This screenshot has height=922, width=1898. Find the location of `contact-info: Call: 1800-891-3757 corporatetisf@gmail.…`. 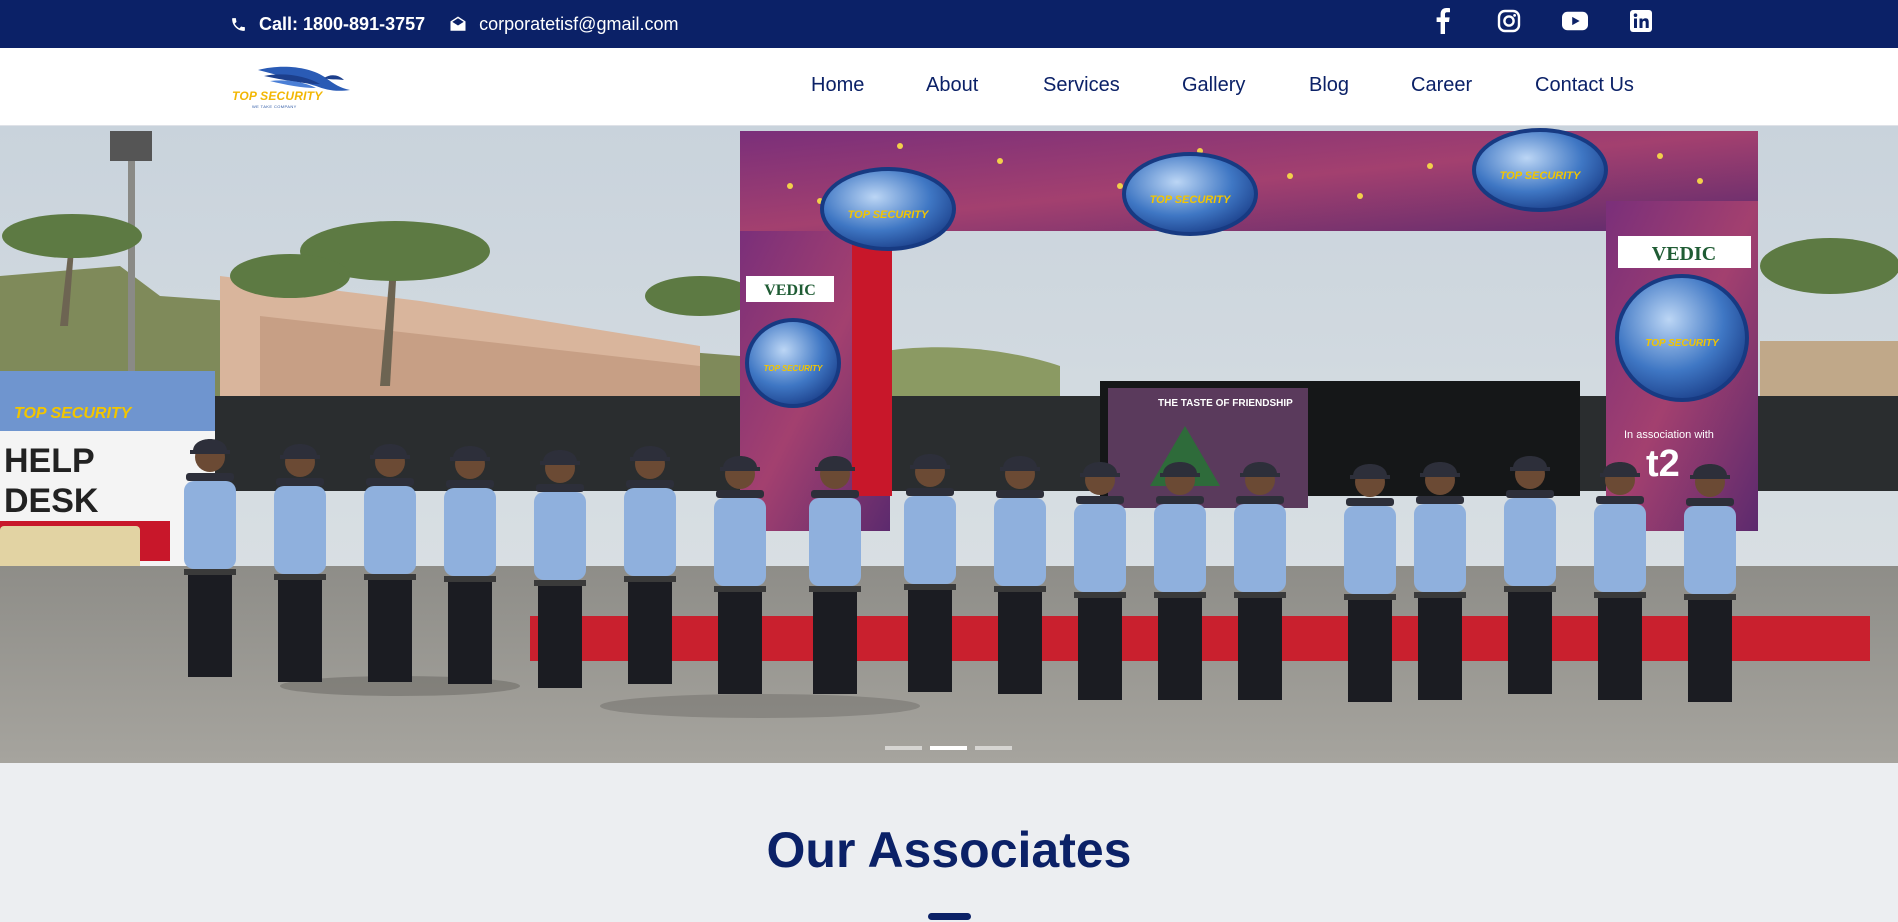

contact-info: Call: 1800-891-3757 corporatetisf@gmail.… is located at coordinates (454, 24).